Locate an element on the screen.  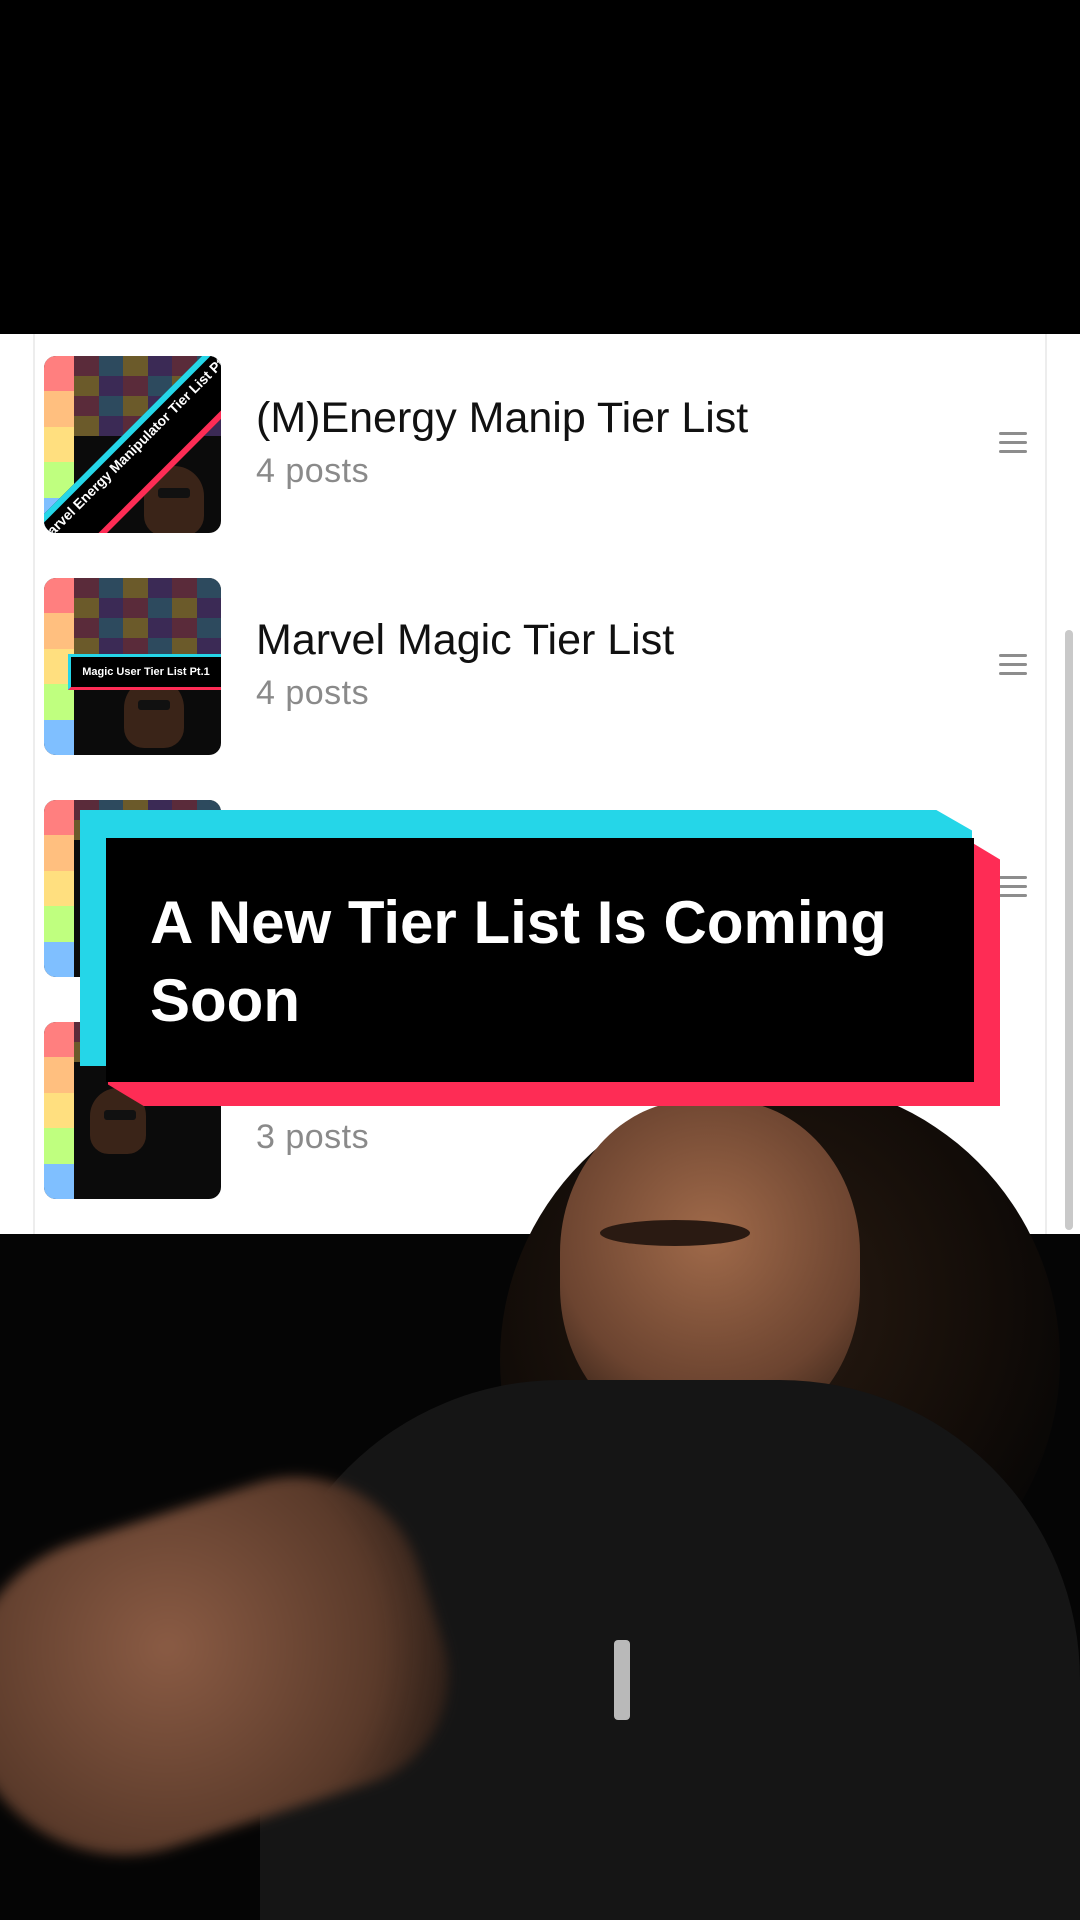
creator-mustache is located at coordinates (675, 1233).